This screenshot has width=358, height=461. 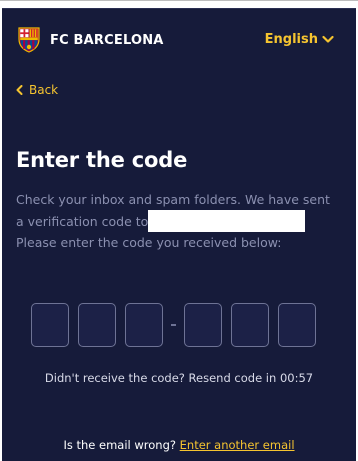 I want to click on back-link: Back, so click(x=37, y=90).